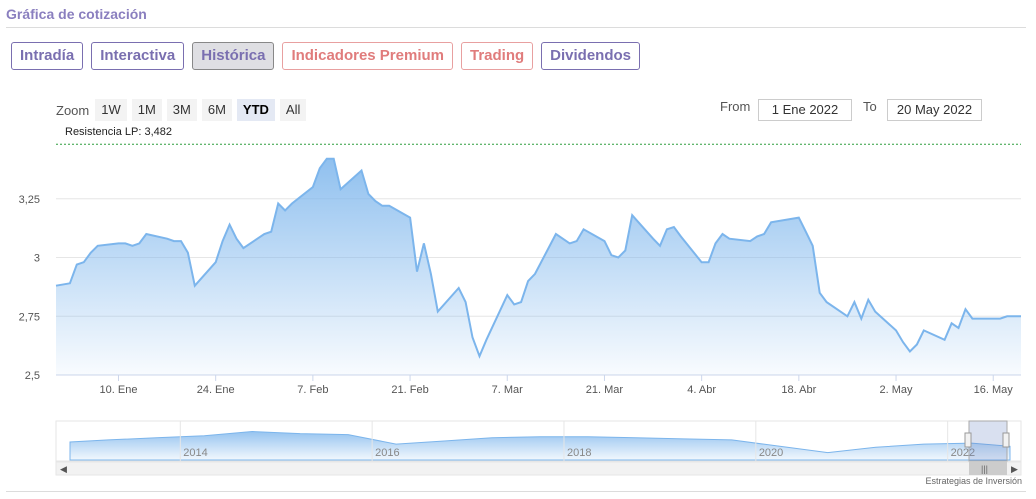 The image size is (1036, 499). What do you see at coordinates (516, 27) in the screenshot?
I see `title-divider` at bounding box center [516, 27].